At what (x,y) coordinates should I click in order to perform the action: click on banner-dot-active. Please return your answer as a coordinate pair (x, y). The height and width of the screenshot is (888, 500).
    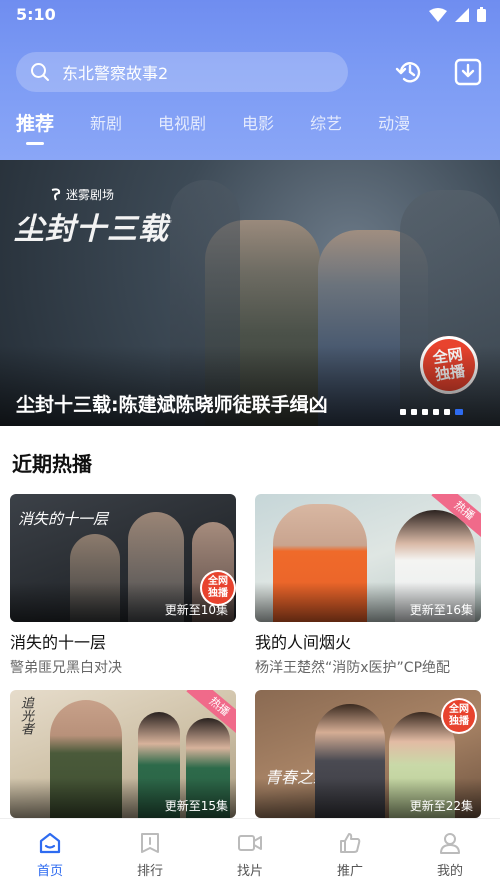
    Looking at the image, I should click on (459, 412).